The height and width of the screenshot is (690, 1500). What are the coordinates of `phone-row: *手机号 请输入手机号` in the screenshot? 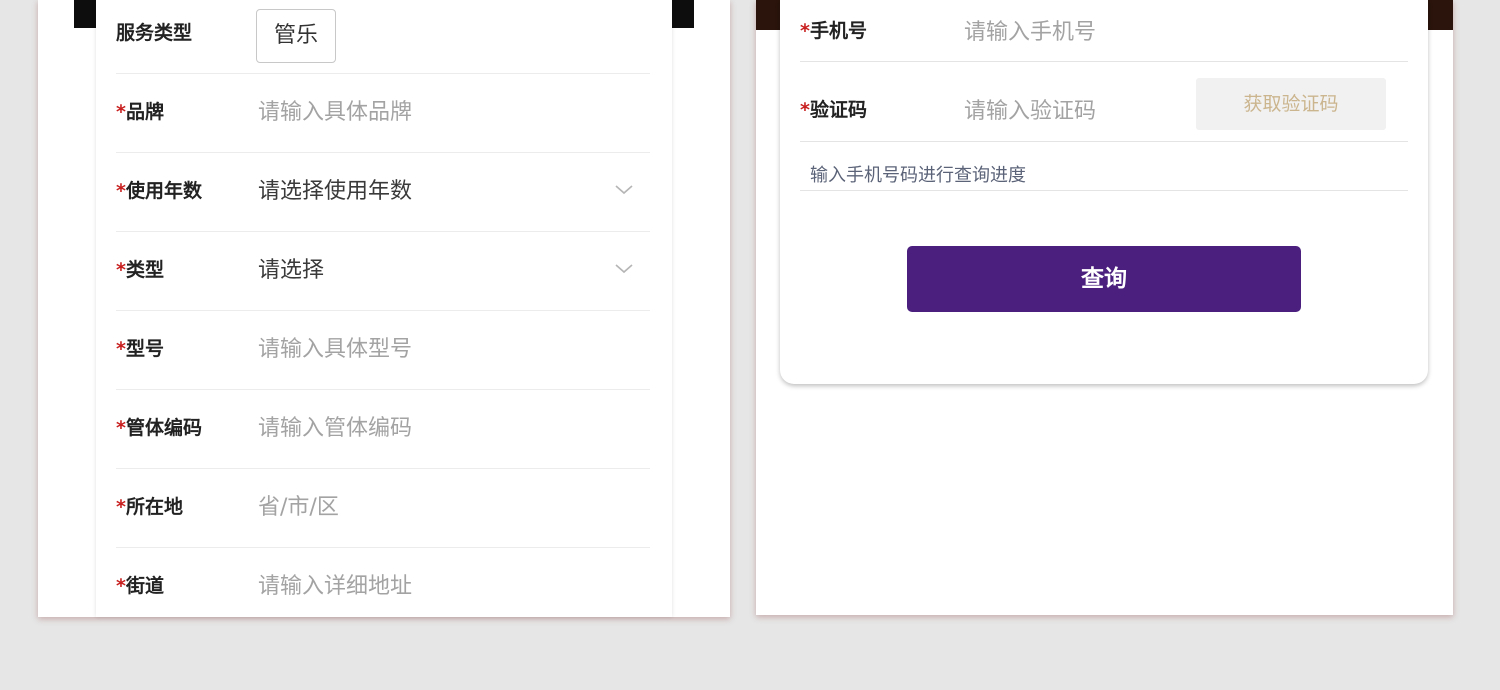 It's located at (1104, 31).